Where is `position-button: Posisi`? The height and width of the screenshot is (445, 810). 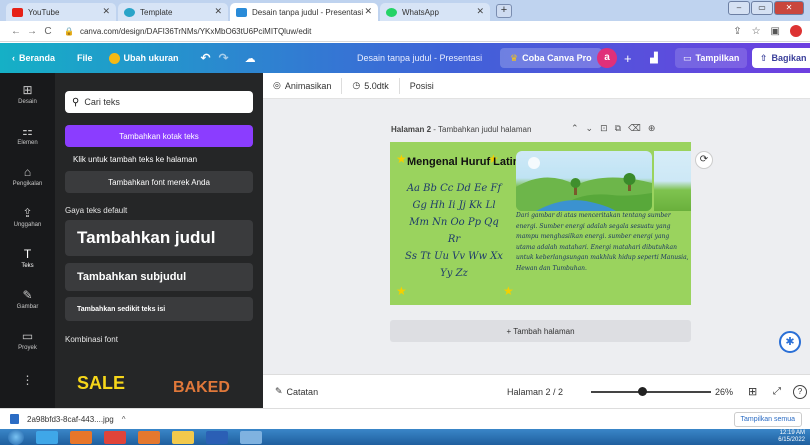
position-button: Posisi is located at coordinates (422, 86).